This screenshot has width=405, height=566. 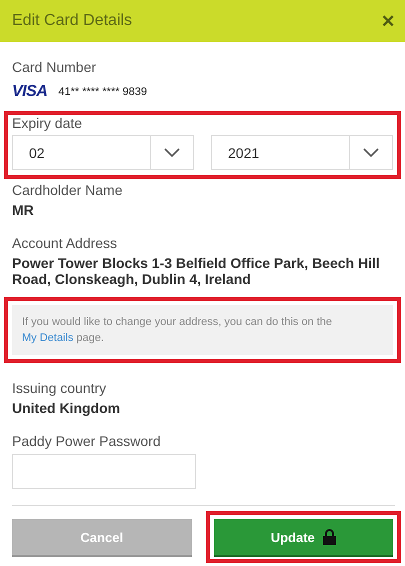 I want to click on dropdown: 02, so click(x=103, y=152).